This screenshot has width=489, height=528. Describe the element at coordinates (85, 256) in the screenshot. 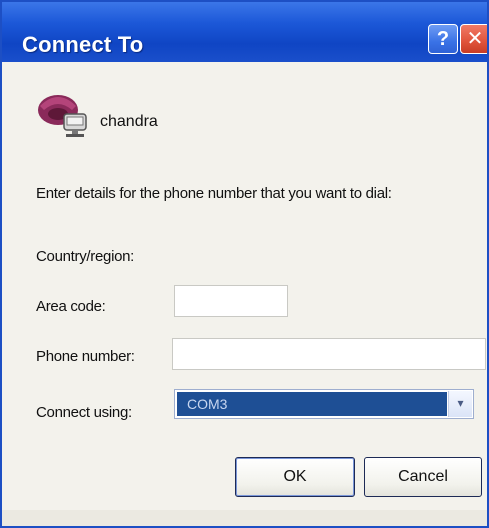

I see `country-label: Country/region:` at that location.